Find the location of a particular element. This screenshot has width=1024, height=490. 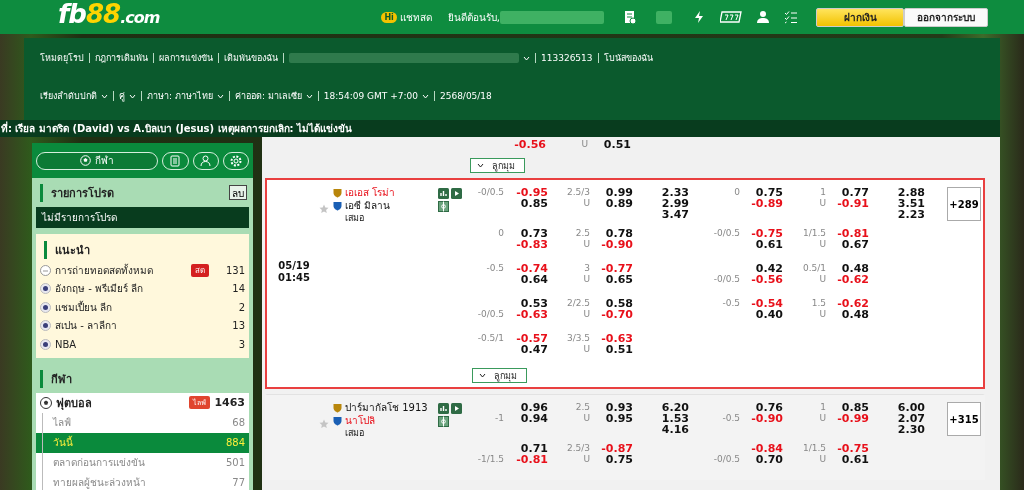

dropdown-menu: 18:54:09 GMT +7:00 is located at coordinates (375, 96).